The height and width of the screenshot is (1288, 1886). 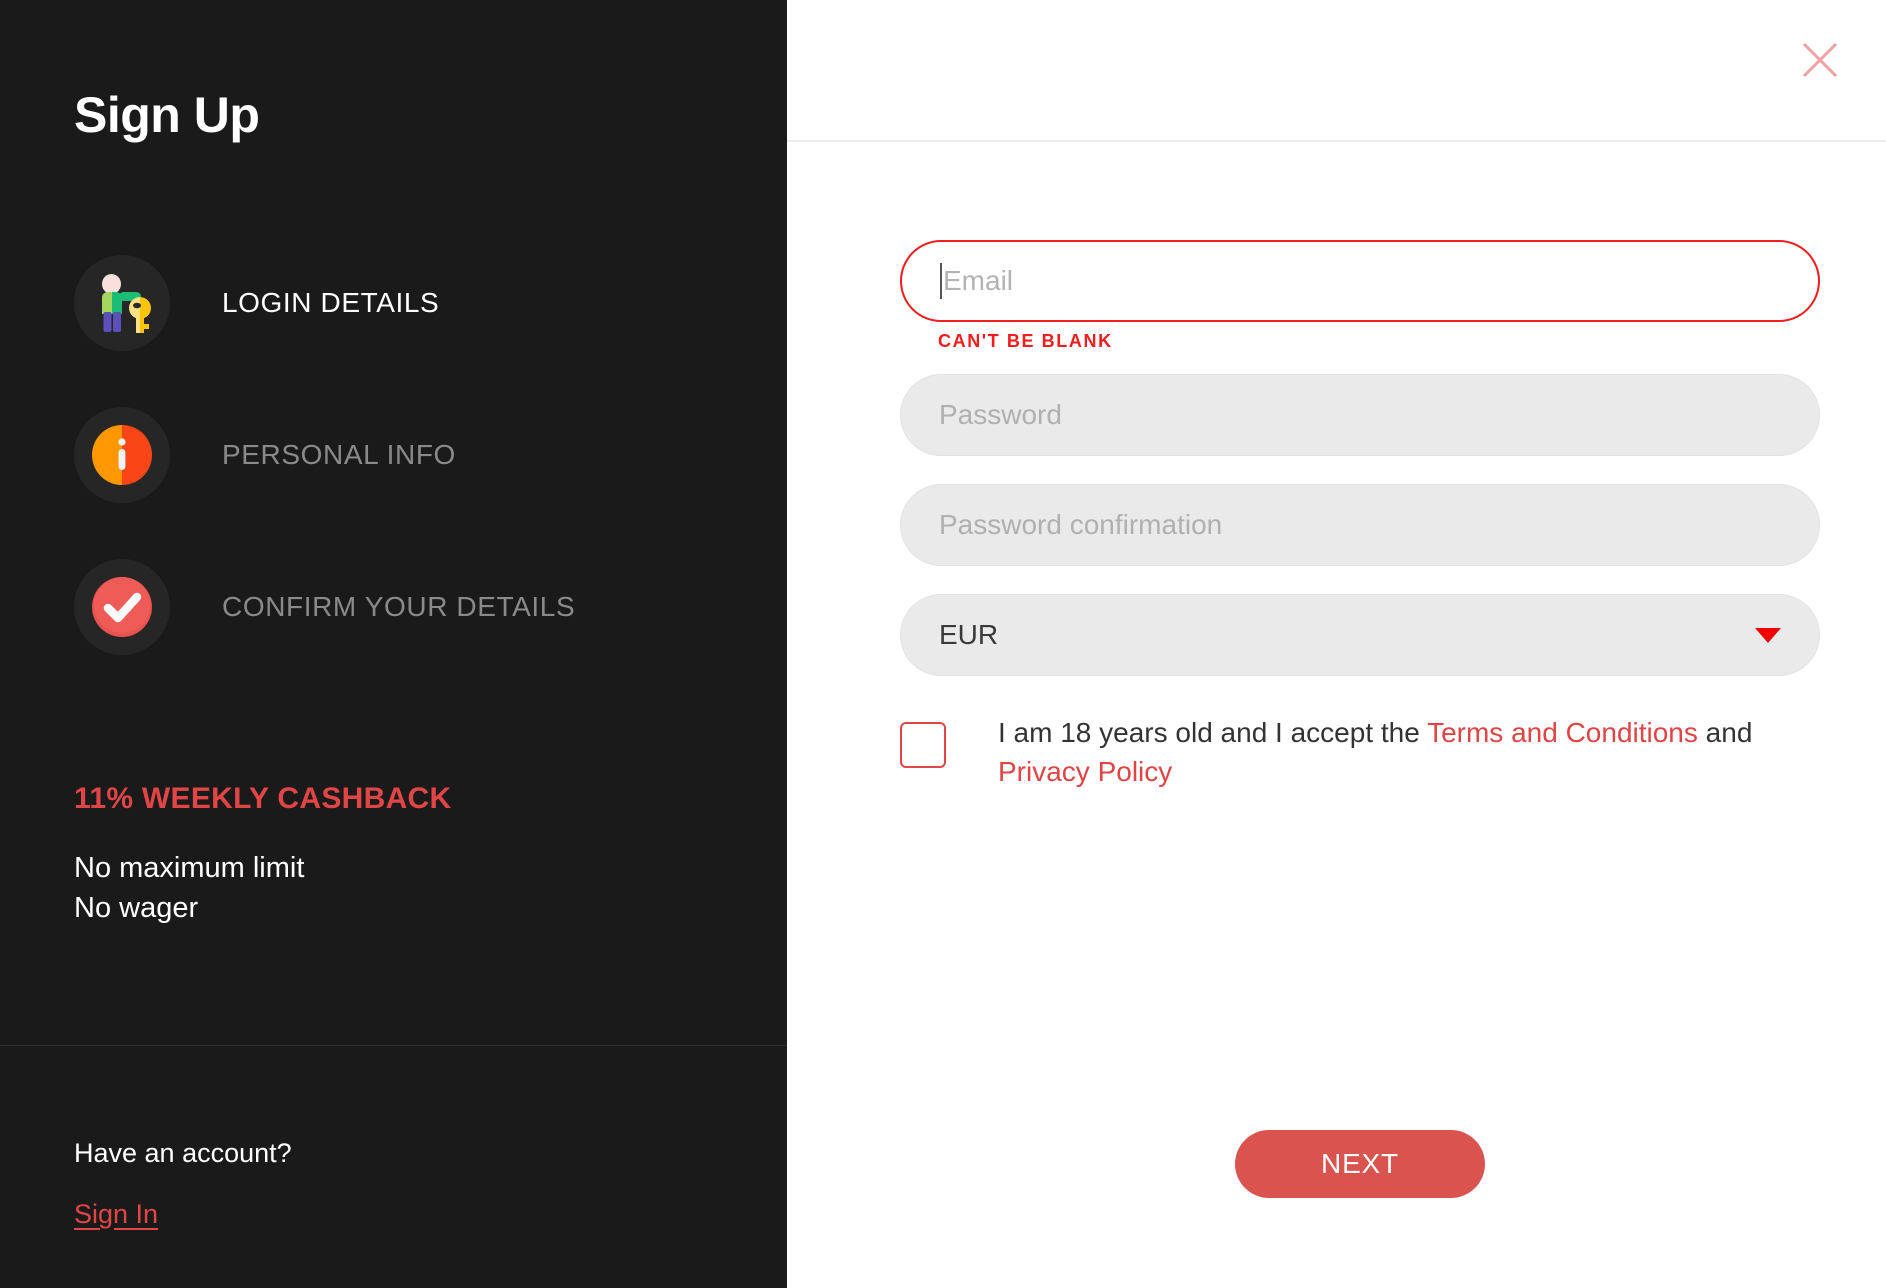 I want to click on email-field-group: Email CAN'T BE BLANK, so click(x=1360, y=296).